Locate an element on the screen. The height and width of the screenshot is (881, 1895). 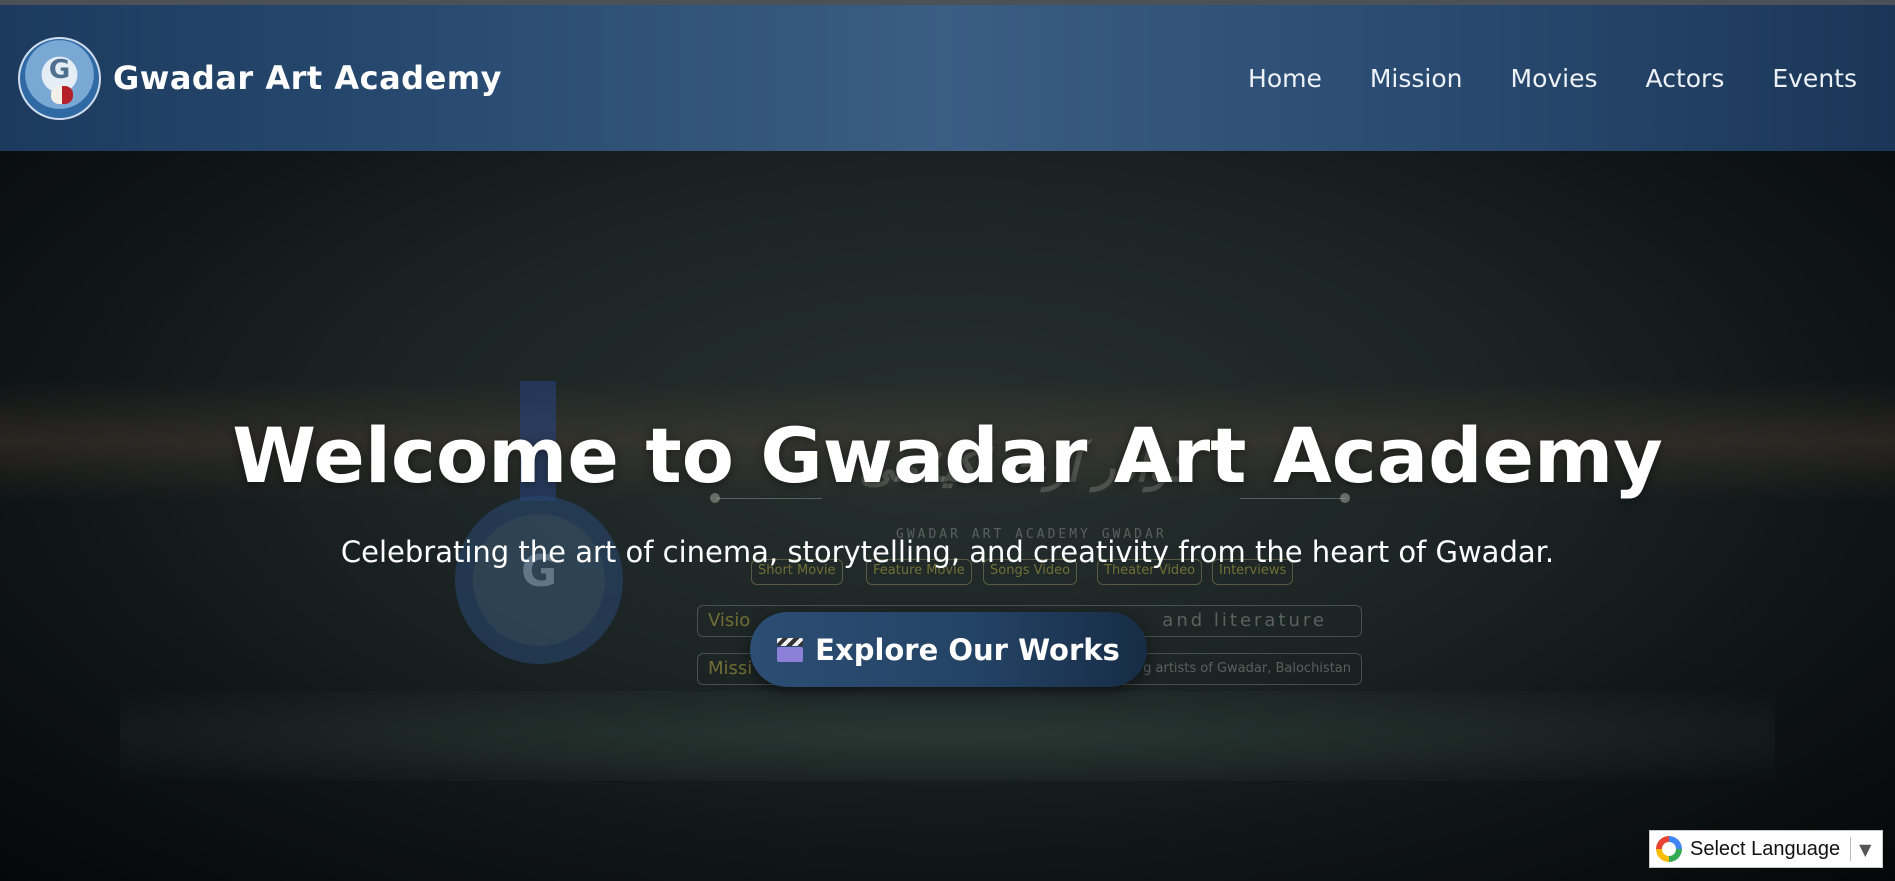
brand-name: Gwadar Art Academy is located at coordinates (307, 78).